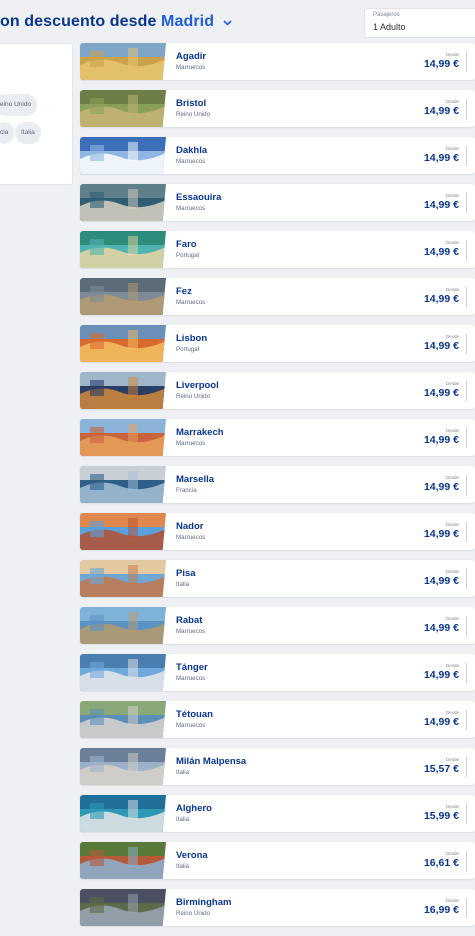 The height and width of the screenshot is (936, 475). What do you see at coordinates (277, 578) in the screenshot?
I see `destination-card: Pisa Italia Desde 14,99 €` at bounding box center [277, 578].